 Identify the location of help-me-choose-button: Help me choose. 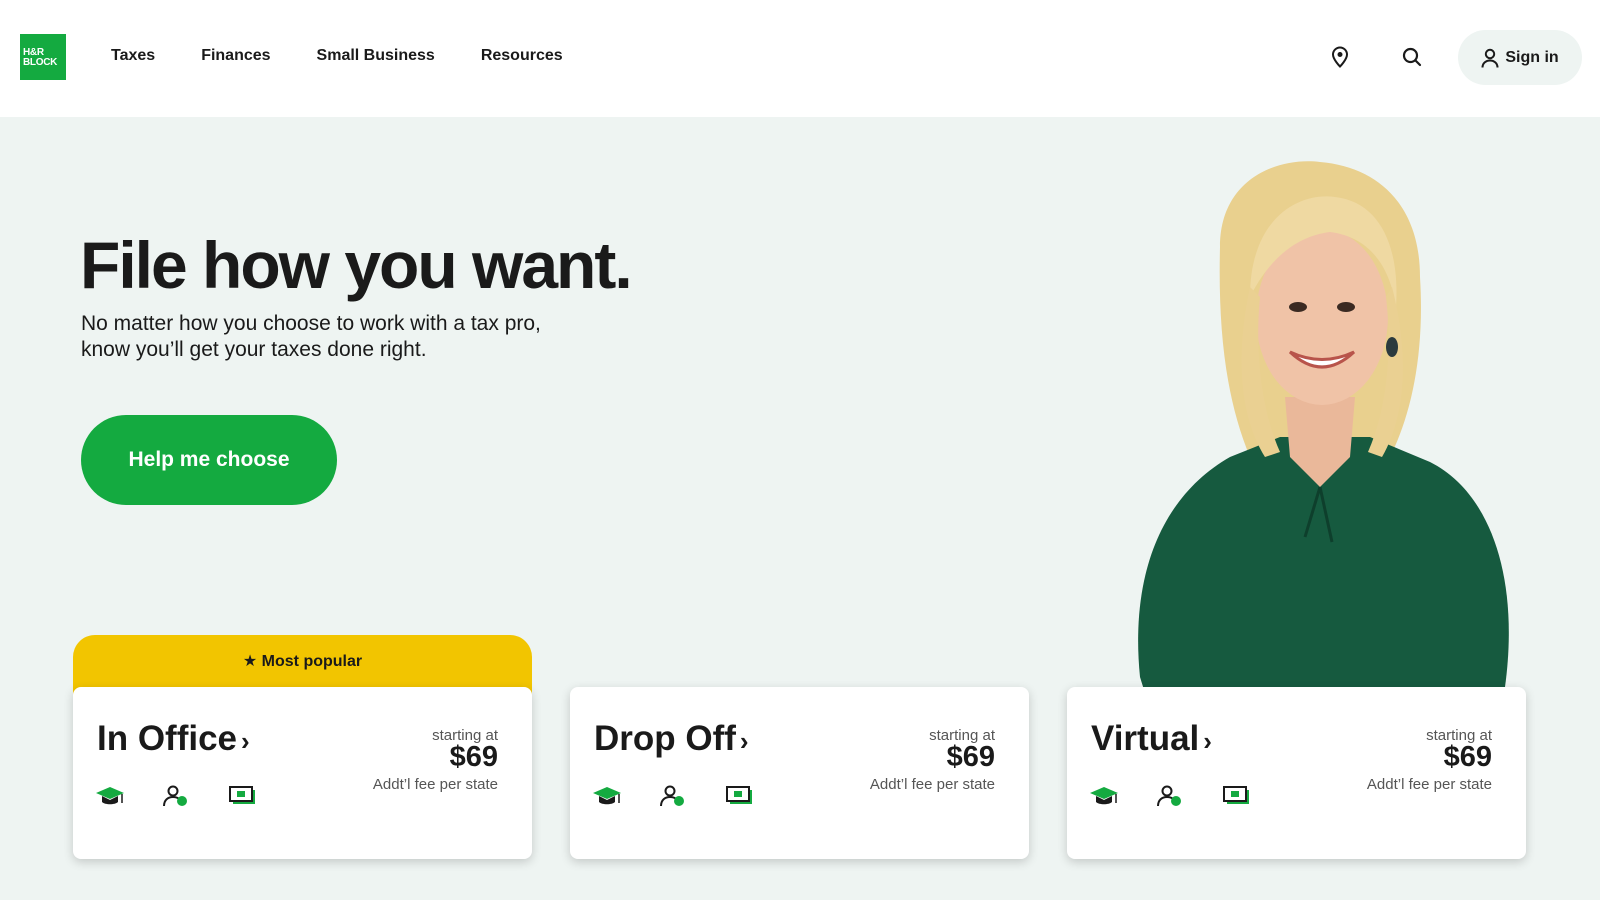
(209, 460).